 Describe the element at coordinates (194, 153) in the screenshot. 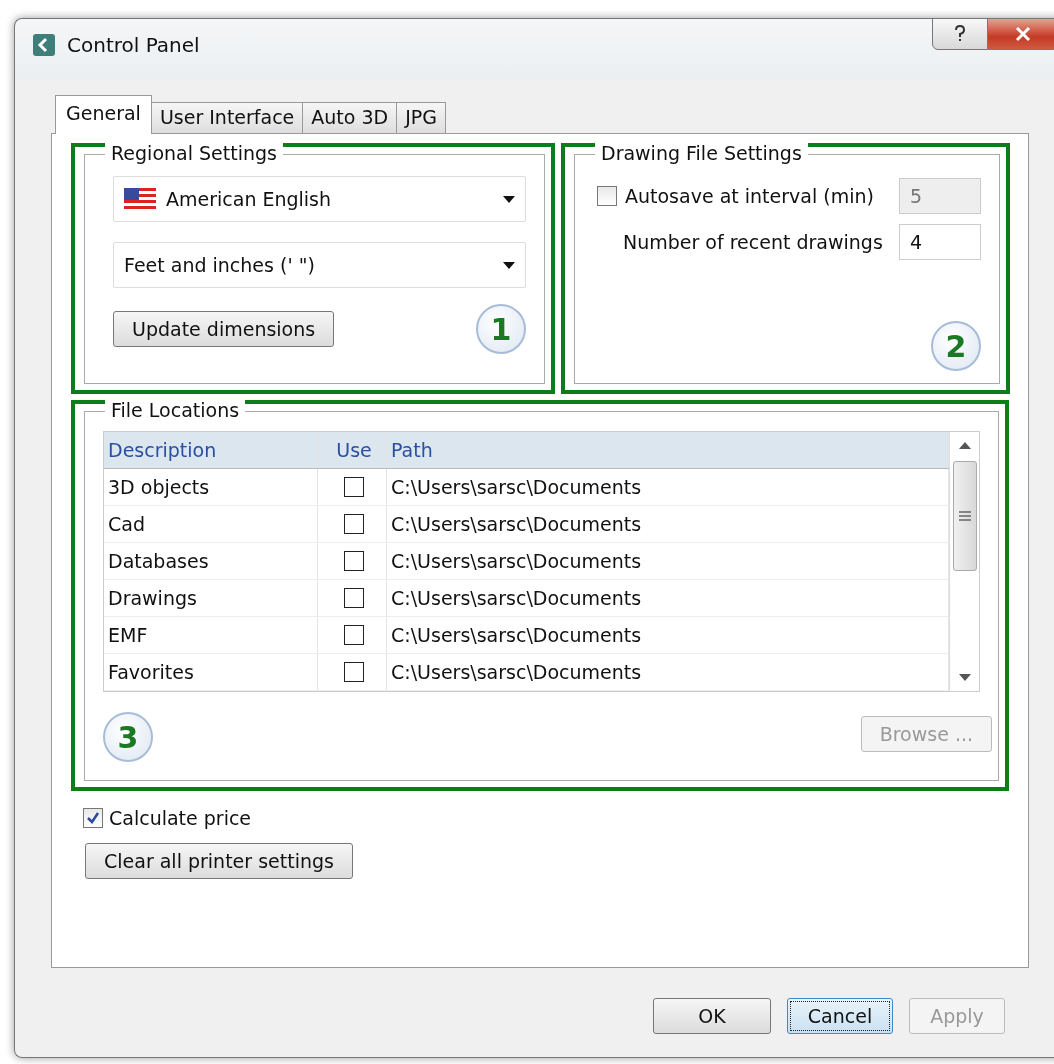

I see `group-title: Regional Settings` at that location.